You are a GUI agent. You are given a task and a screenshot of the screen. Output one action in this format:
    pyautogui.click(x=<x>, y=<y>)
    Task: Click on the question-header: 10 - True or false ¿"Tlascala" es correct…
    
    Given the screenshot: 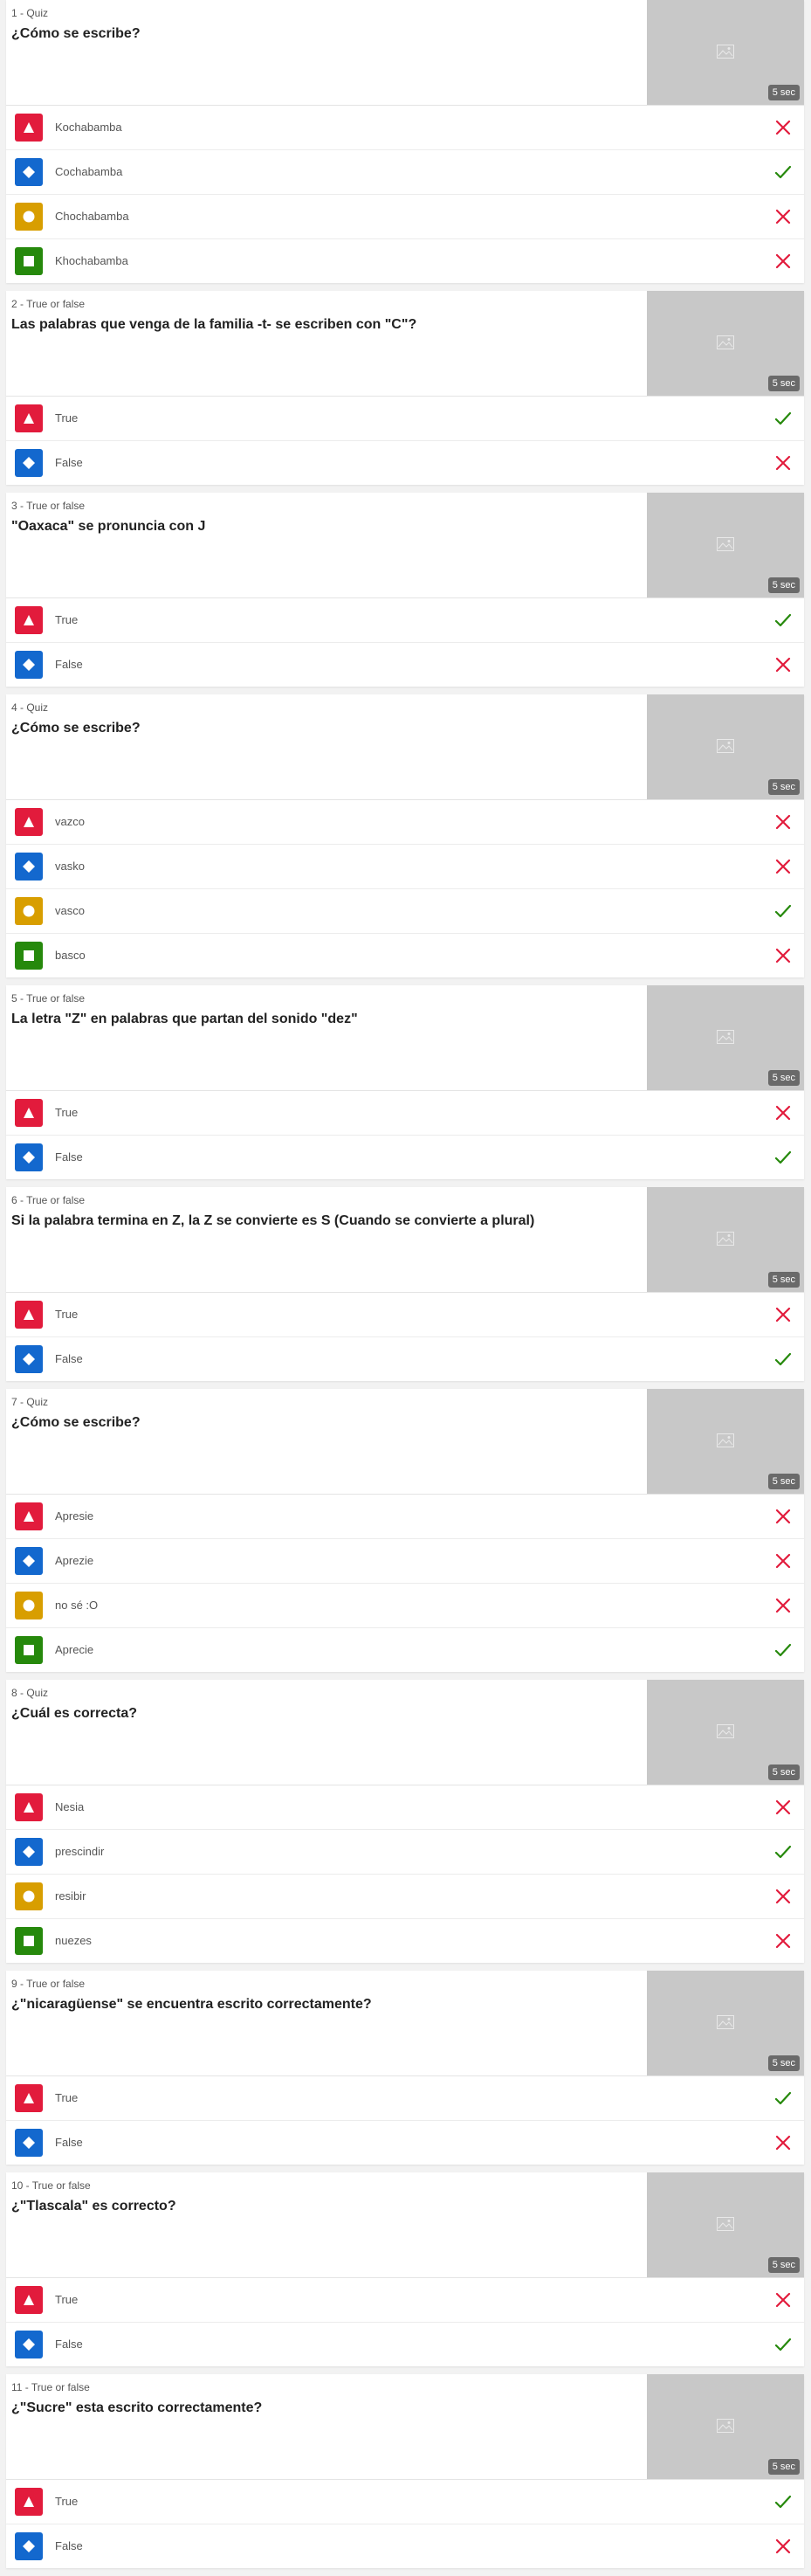 What is the action you would take?
    pyautogui.click(x=405, y=2225)
    